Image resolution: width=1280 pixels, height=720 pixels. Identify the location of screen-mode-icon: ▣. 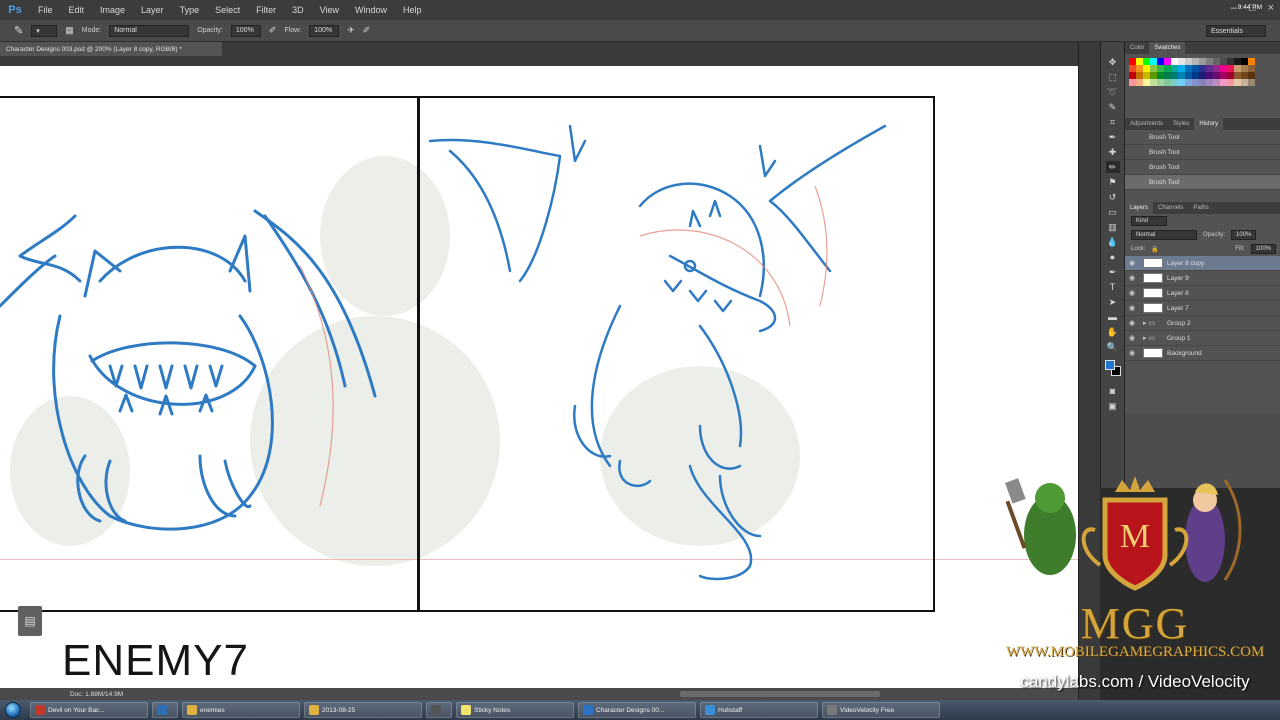
(1113, 406).